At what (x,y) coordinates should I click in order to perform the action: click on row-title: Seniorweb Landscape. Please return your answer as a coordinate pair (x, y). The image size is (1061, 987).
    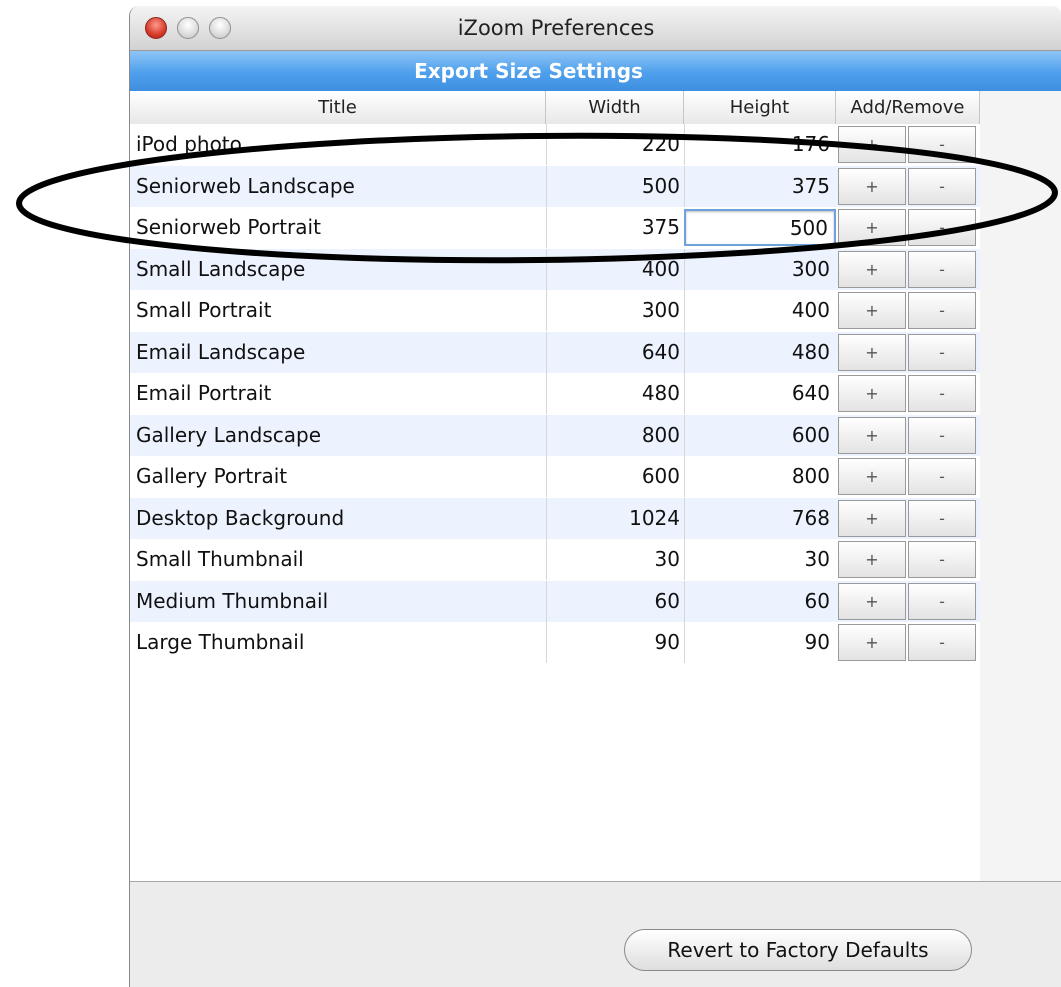
    Looking at the image, I should click on (245, 186).